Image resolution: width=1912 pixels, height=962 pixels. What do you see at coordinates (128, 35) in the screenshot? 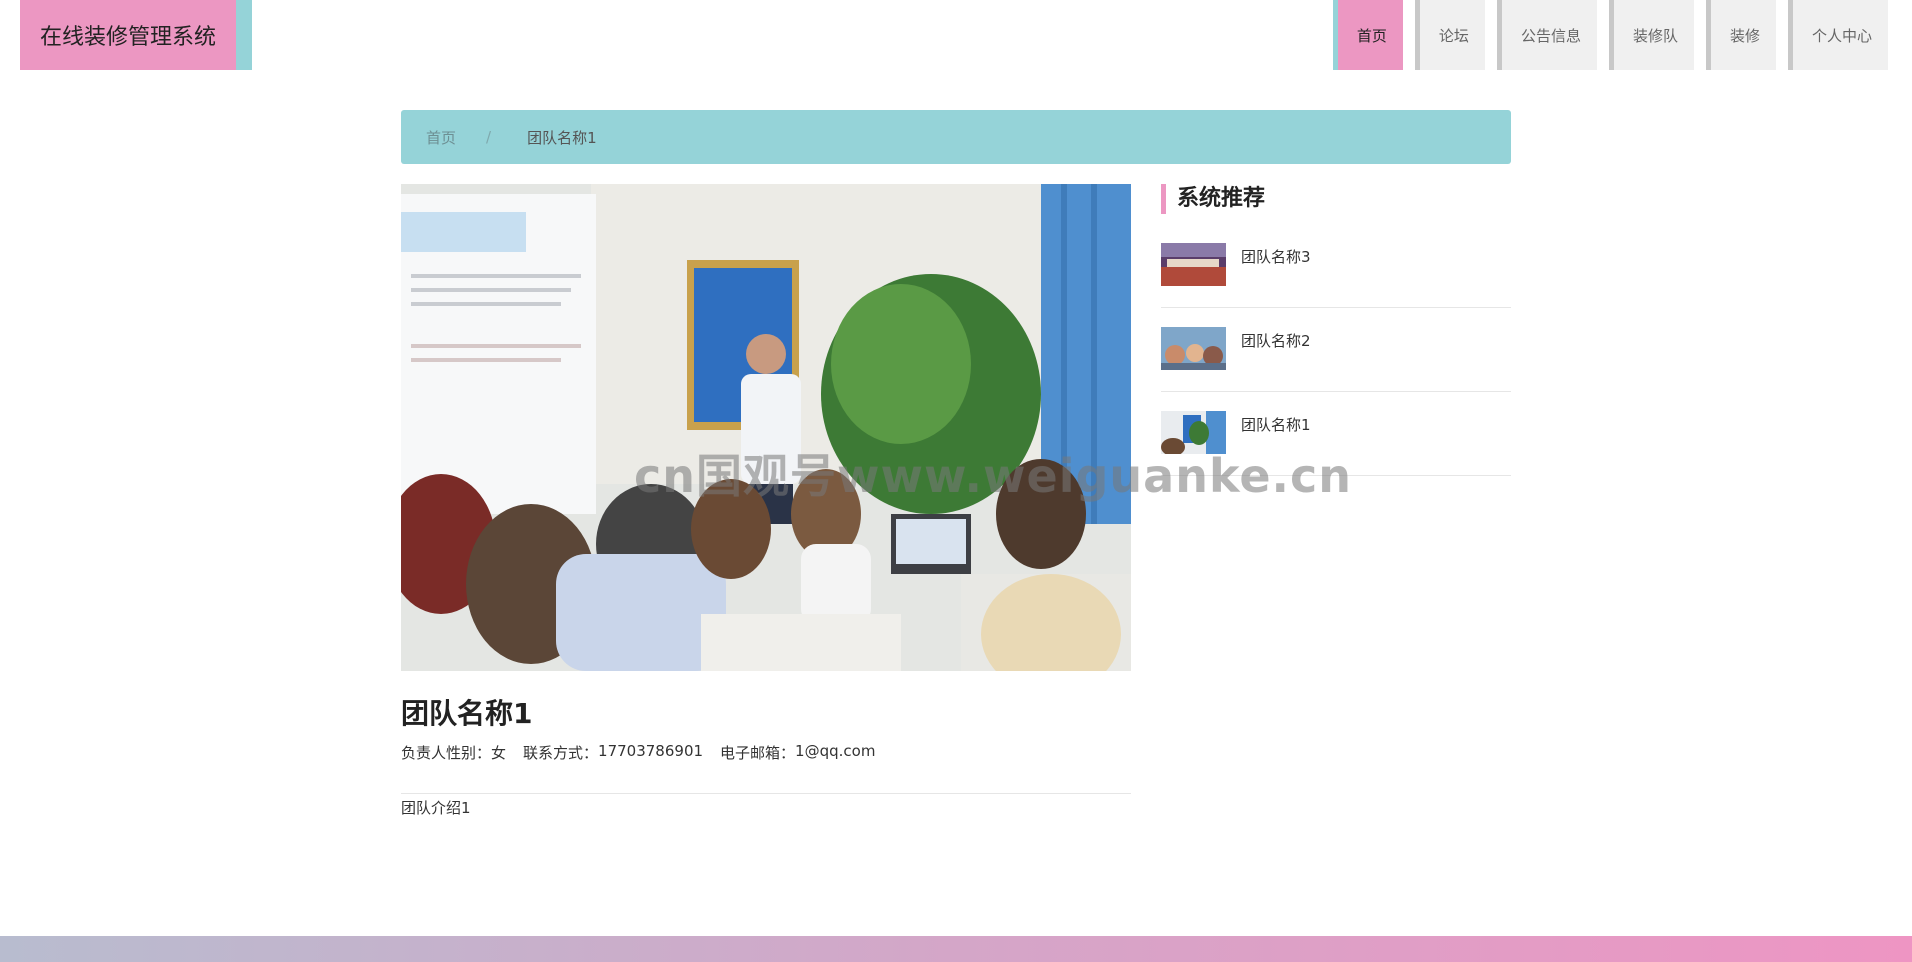
I see `site-logo: 在线装修管理系统` at bounding box center [128, 35].